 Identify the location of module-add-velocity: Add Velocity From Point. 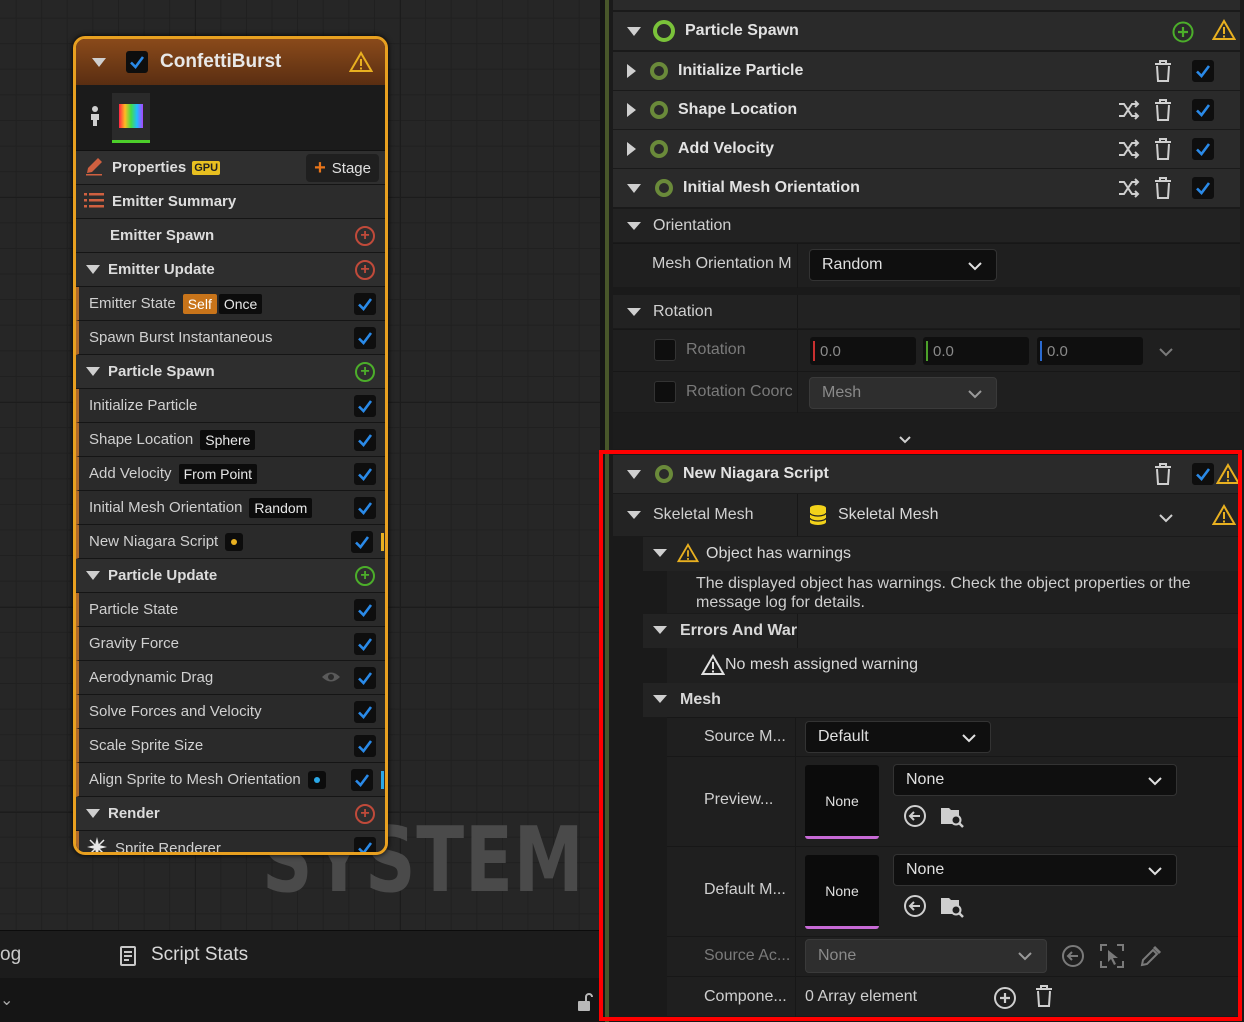
(230, 474).